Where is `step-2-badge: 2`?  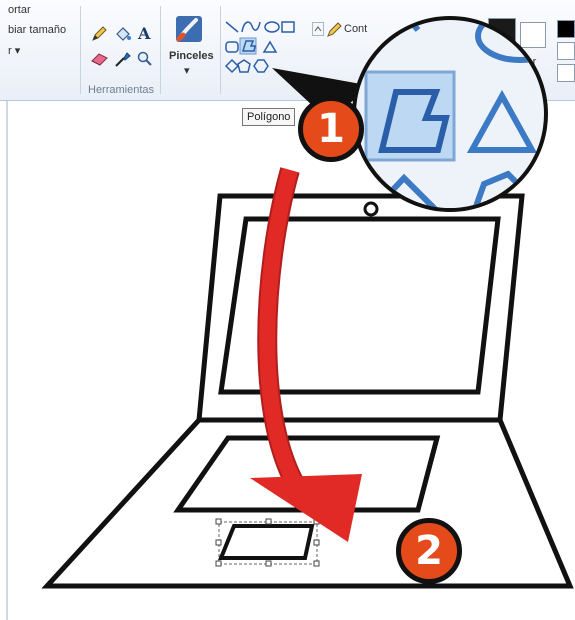 step-2-badge: 2 is located at coordinates (429, 551).